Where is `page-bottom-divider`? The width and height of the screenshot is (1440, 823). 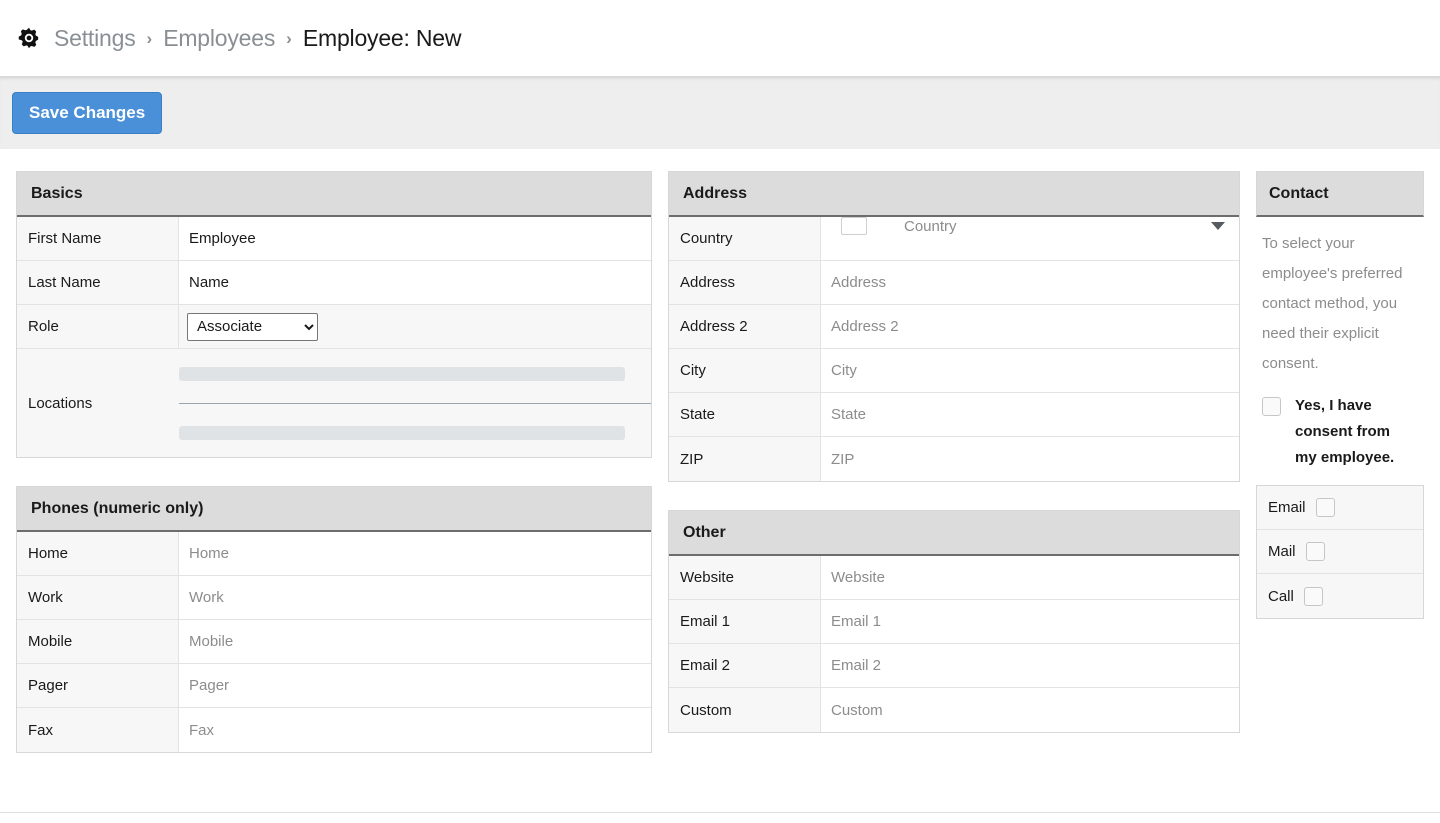 page-bottom-divider is located at coordinates (720, 812).